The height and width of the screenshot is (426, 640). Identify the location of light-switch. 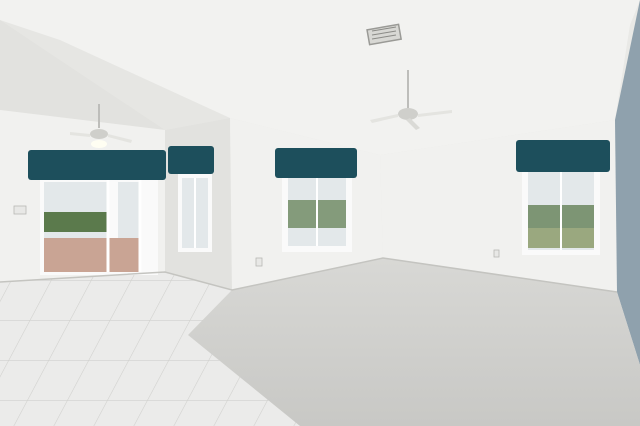
(20, 210).